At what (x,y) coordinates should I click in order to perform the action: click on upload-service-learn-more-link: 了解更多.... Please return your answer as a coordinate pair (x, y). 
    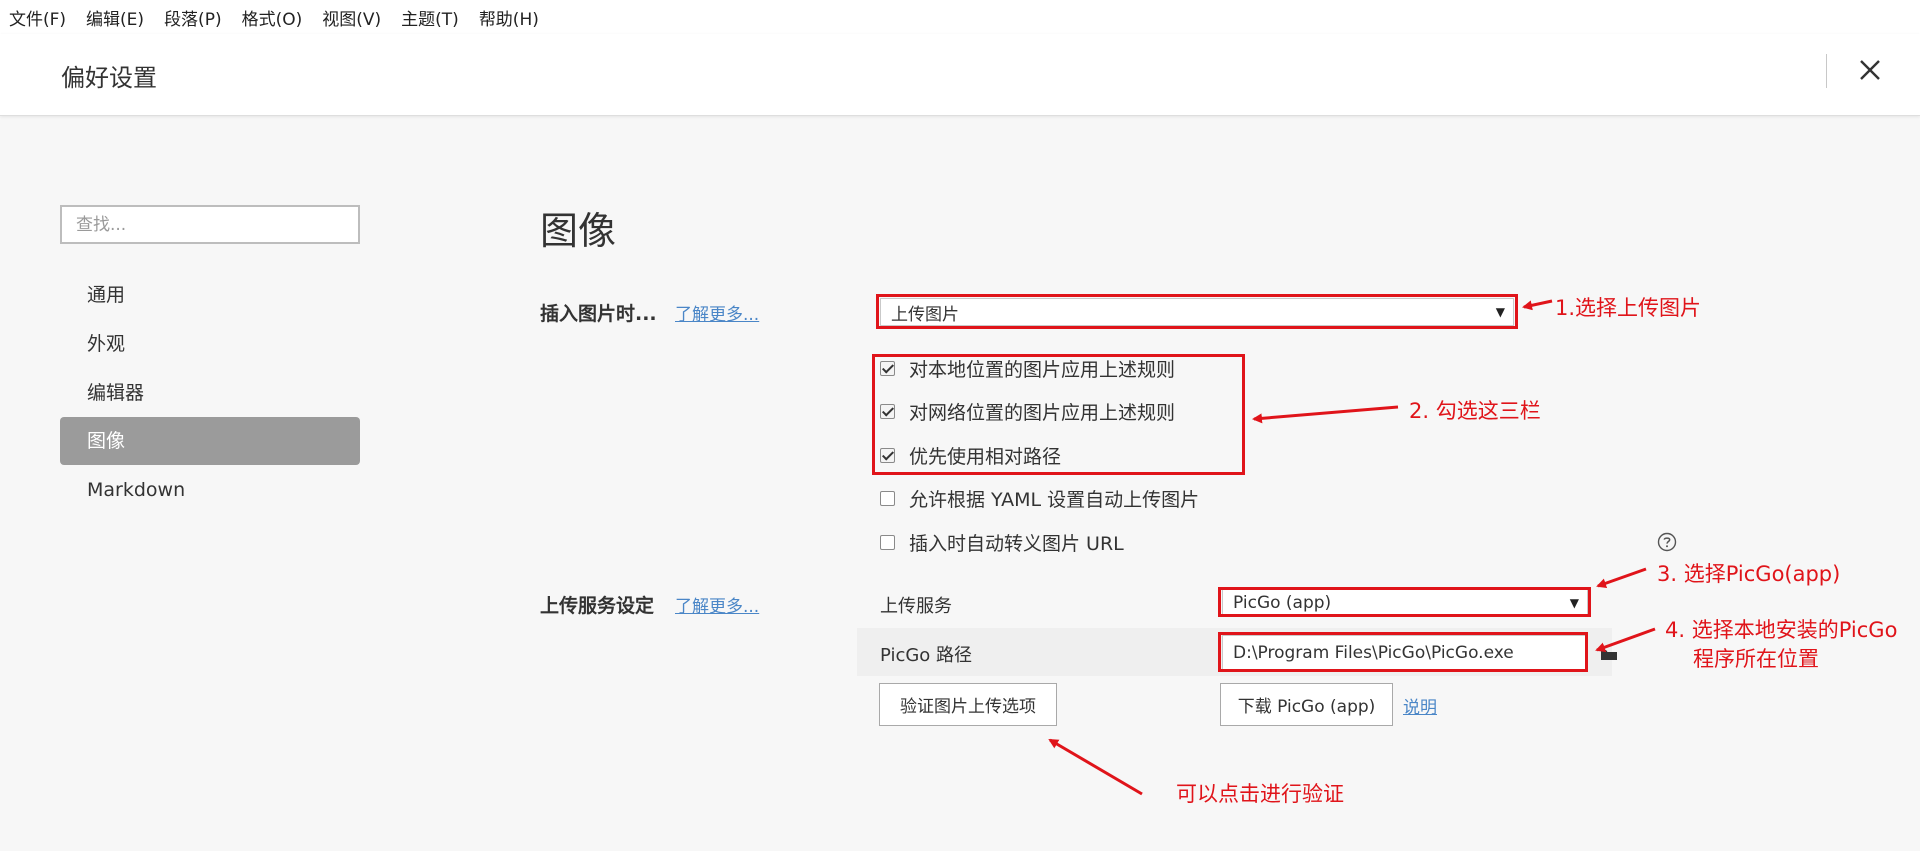
    Looking at the image, I should click on (717, 604).